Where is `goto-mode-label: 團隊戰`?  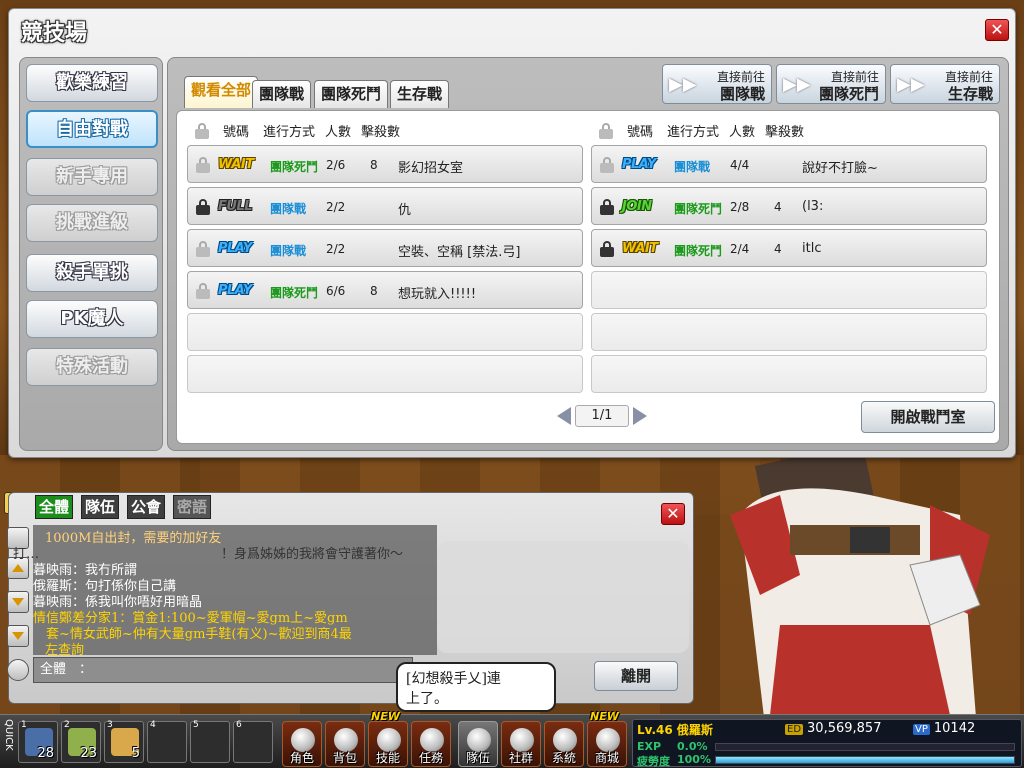 goto-mode-label: 團隊戰 is located at coordinates (742, 94).